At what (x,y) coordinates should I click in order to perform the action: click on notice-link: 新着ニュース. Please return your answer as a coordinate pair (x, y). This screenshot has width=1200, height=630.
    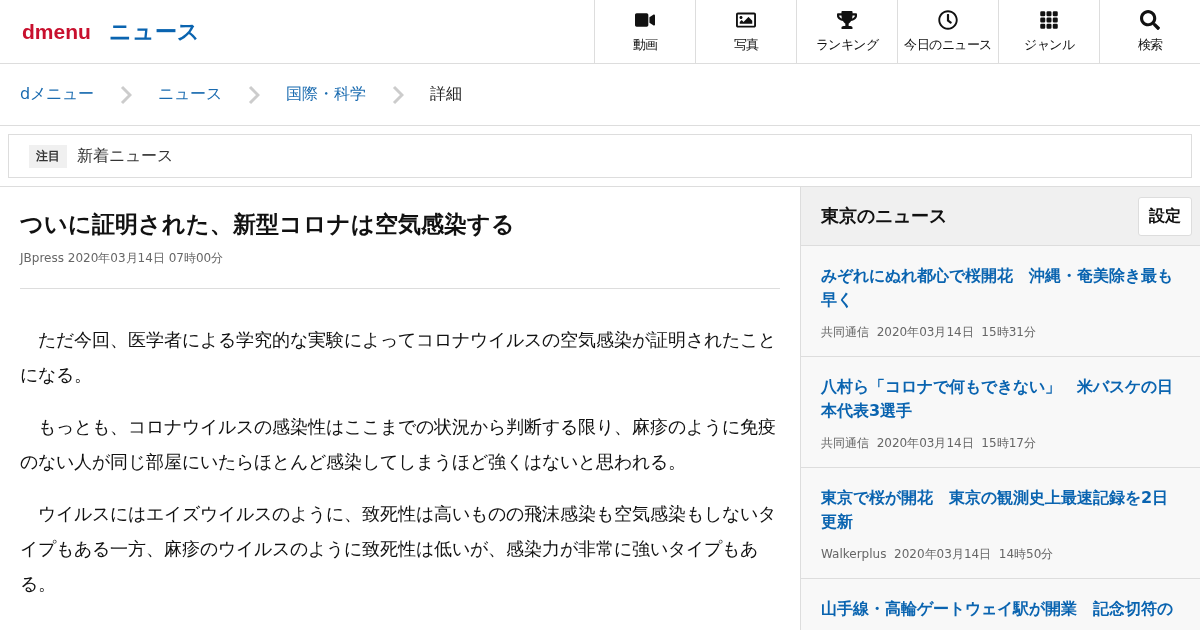
    Looking at the image, I should click on (125, 156).